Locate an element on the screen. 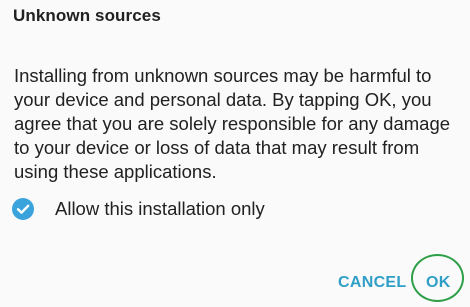 The height and width of the screenshot is (307, 470). dialog-title: Unknown sources is located at coordinates (87, 15).